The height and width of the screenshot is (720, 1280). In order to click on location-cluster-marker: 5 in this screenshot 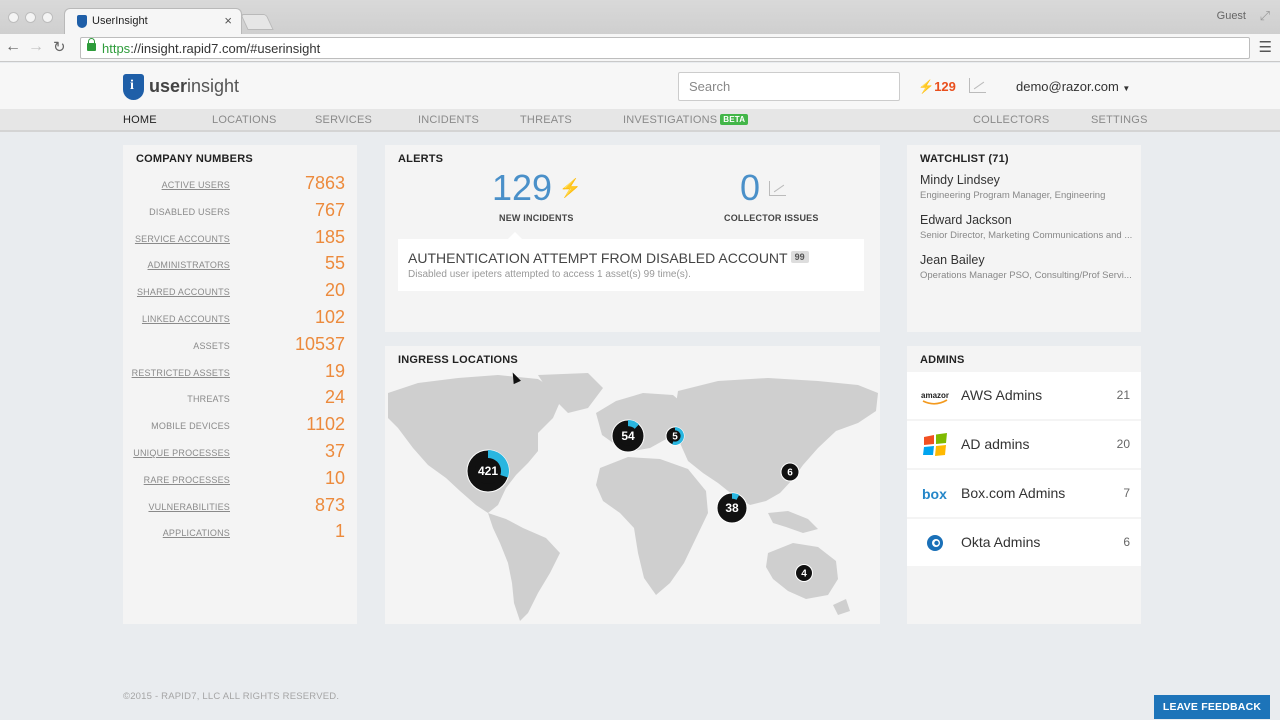, I will do `click(675, 436)`.